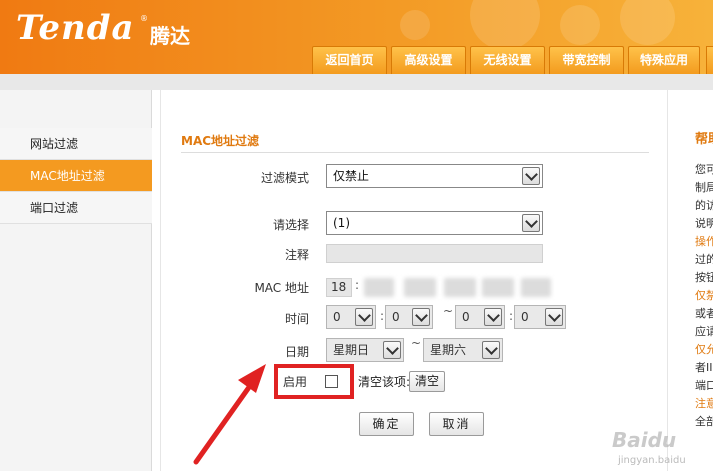 This screenshot has height=471, width=713. Describe the element at coordinates (525, 317) in the screenshot. I see `end-minute-value: 0` at that location.